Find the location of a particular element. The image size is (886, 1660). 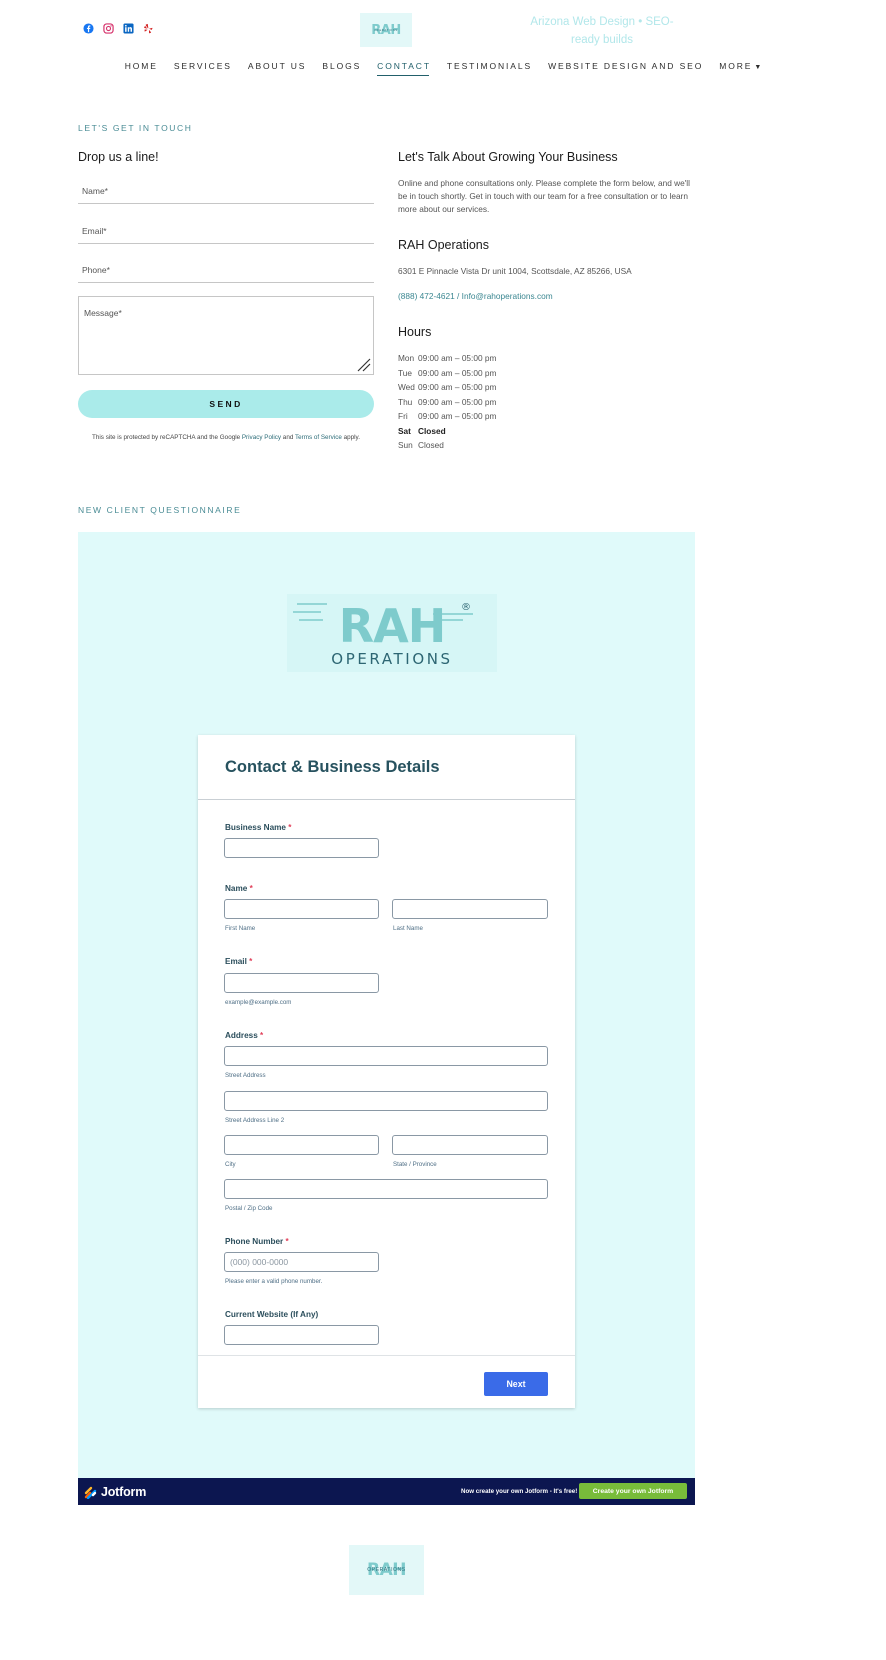

hours-row: Sun Closed is located at coordinates (447, 445).